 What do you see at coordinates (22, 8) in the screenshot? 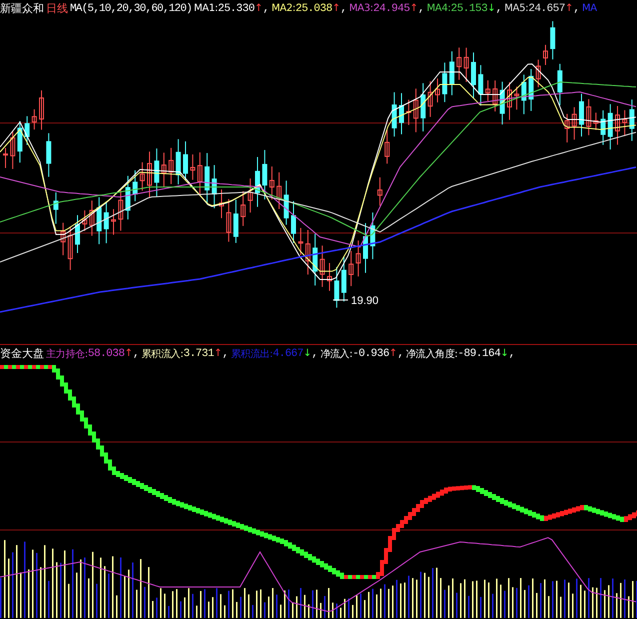
I see `stock-name: 新疆众和` at bounding box center [22, 8].